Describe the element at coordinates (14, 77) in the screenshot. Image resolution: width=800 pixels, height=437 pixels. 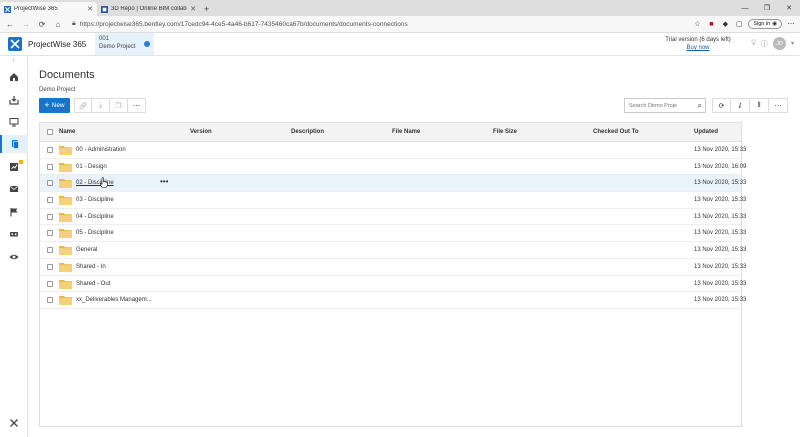
I see `sidebar-item-home` at that location.